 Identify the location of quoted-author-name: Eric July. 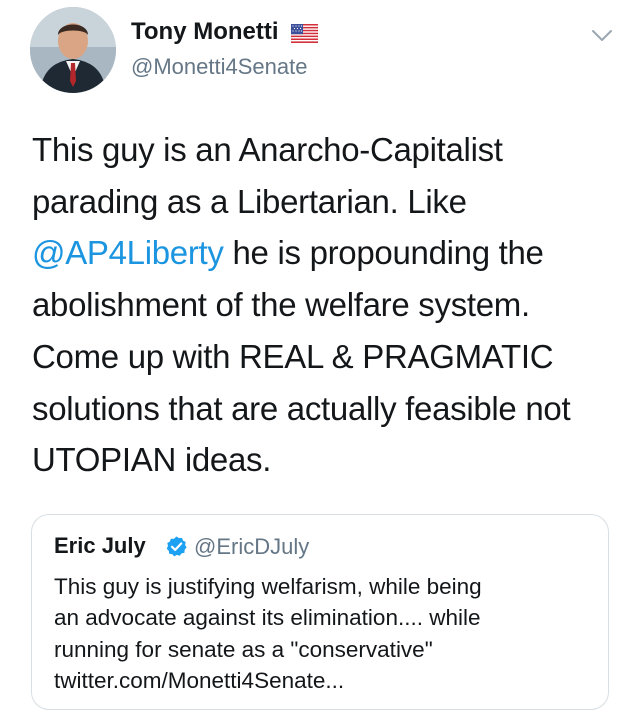
(100, 545).